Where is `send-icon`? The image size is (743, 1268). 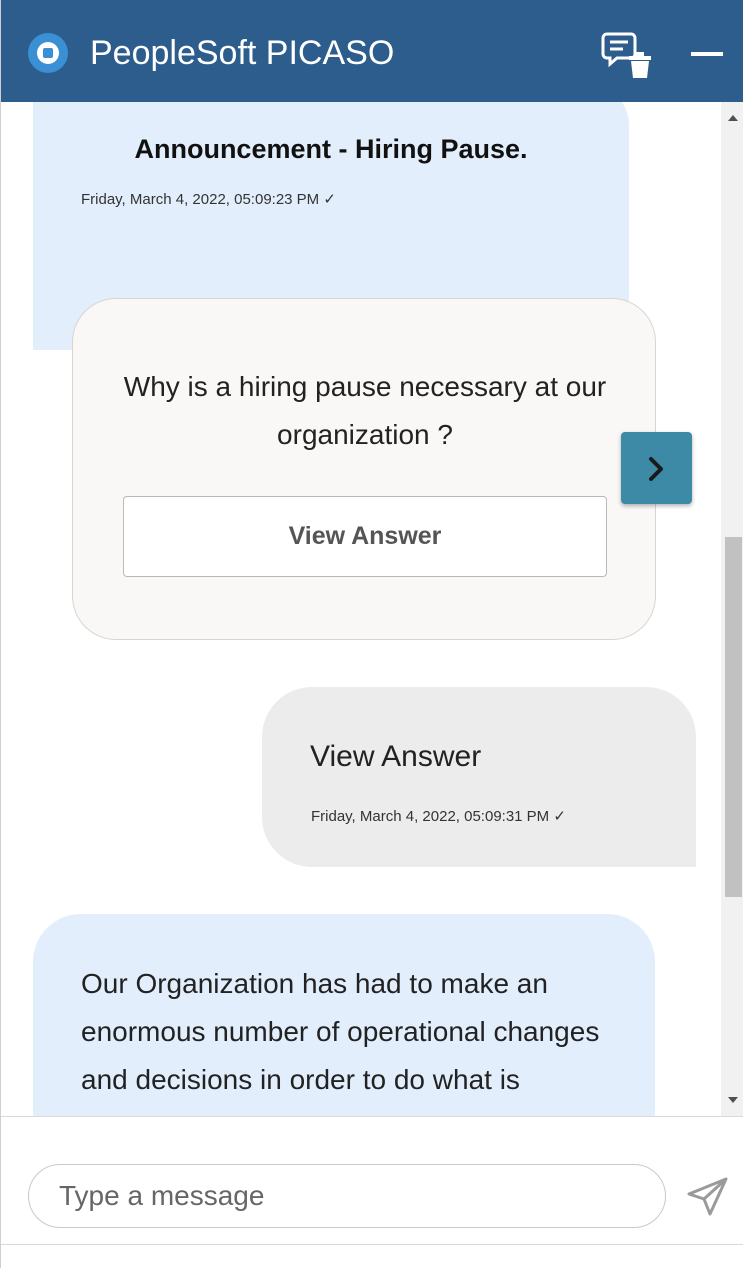
send-icon is located at coordinates (708, 1196).